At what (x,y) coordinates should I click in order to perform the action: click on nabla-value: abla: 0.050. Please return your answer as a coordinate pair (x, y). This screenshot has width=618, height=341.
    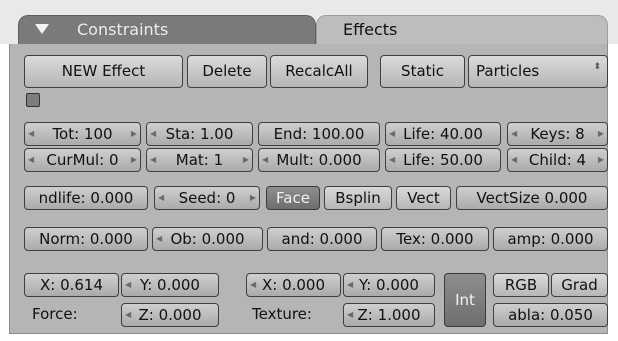
    Looking at the image, I should click on (550, 315).